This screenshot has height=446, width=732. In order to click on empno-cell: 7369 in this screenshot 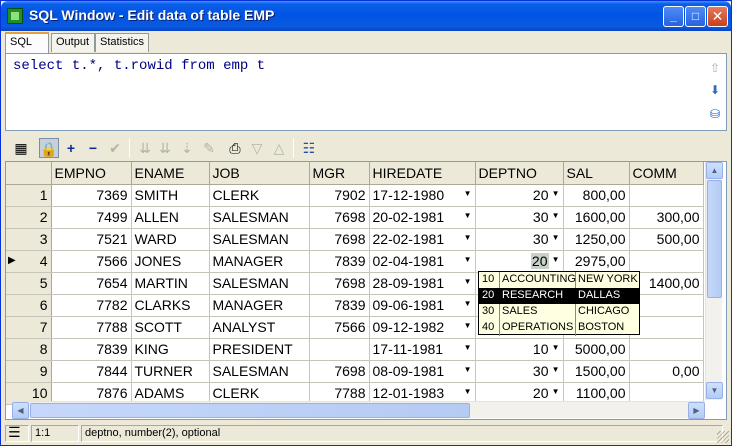, I will do `click(91, 195)`.